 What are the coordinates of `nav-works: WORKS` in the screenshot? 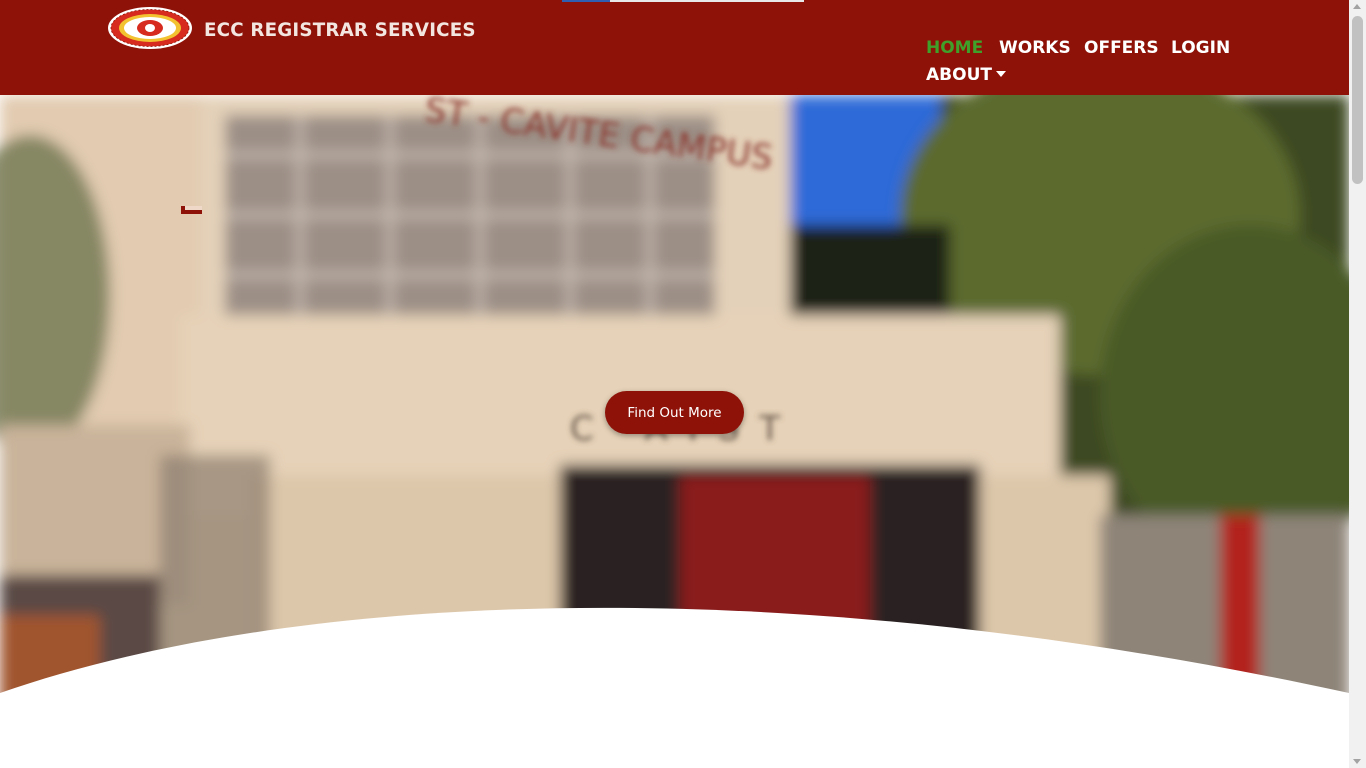 It's located at (1035, 48).